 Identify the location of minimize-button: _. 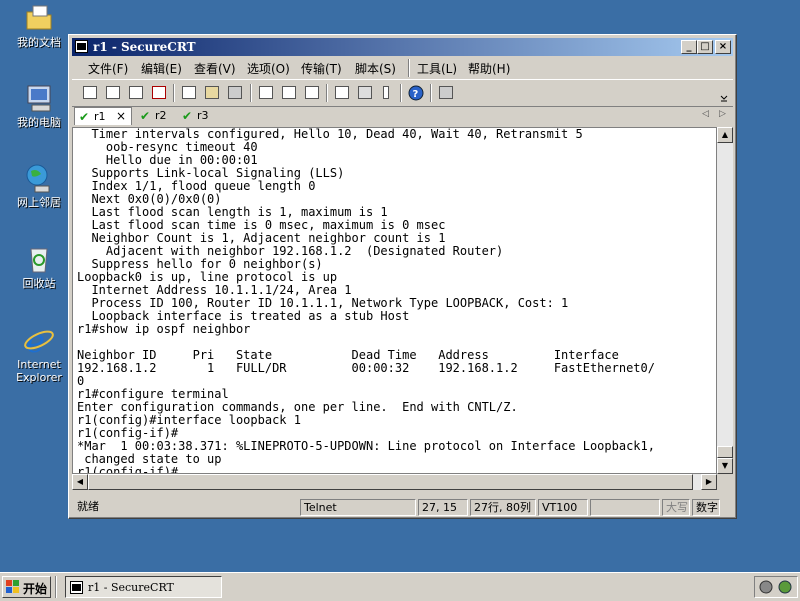
(689, 47).